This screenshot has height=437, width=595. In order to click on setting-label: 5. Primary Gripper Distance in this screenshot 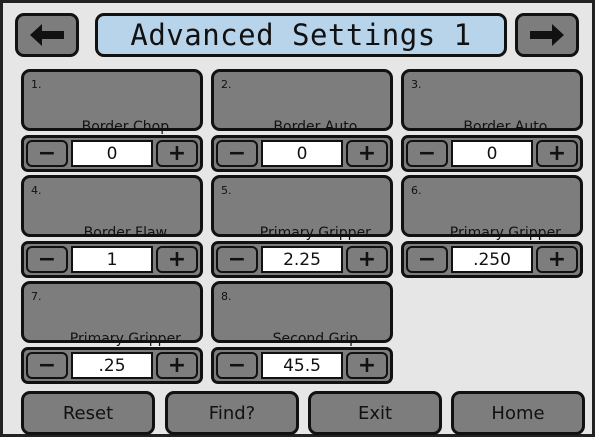, I will do `click(302, 217)`.